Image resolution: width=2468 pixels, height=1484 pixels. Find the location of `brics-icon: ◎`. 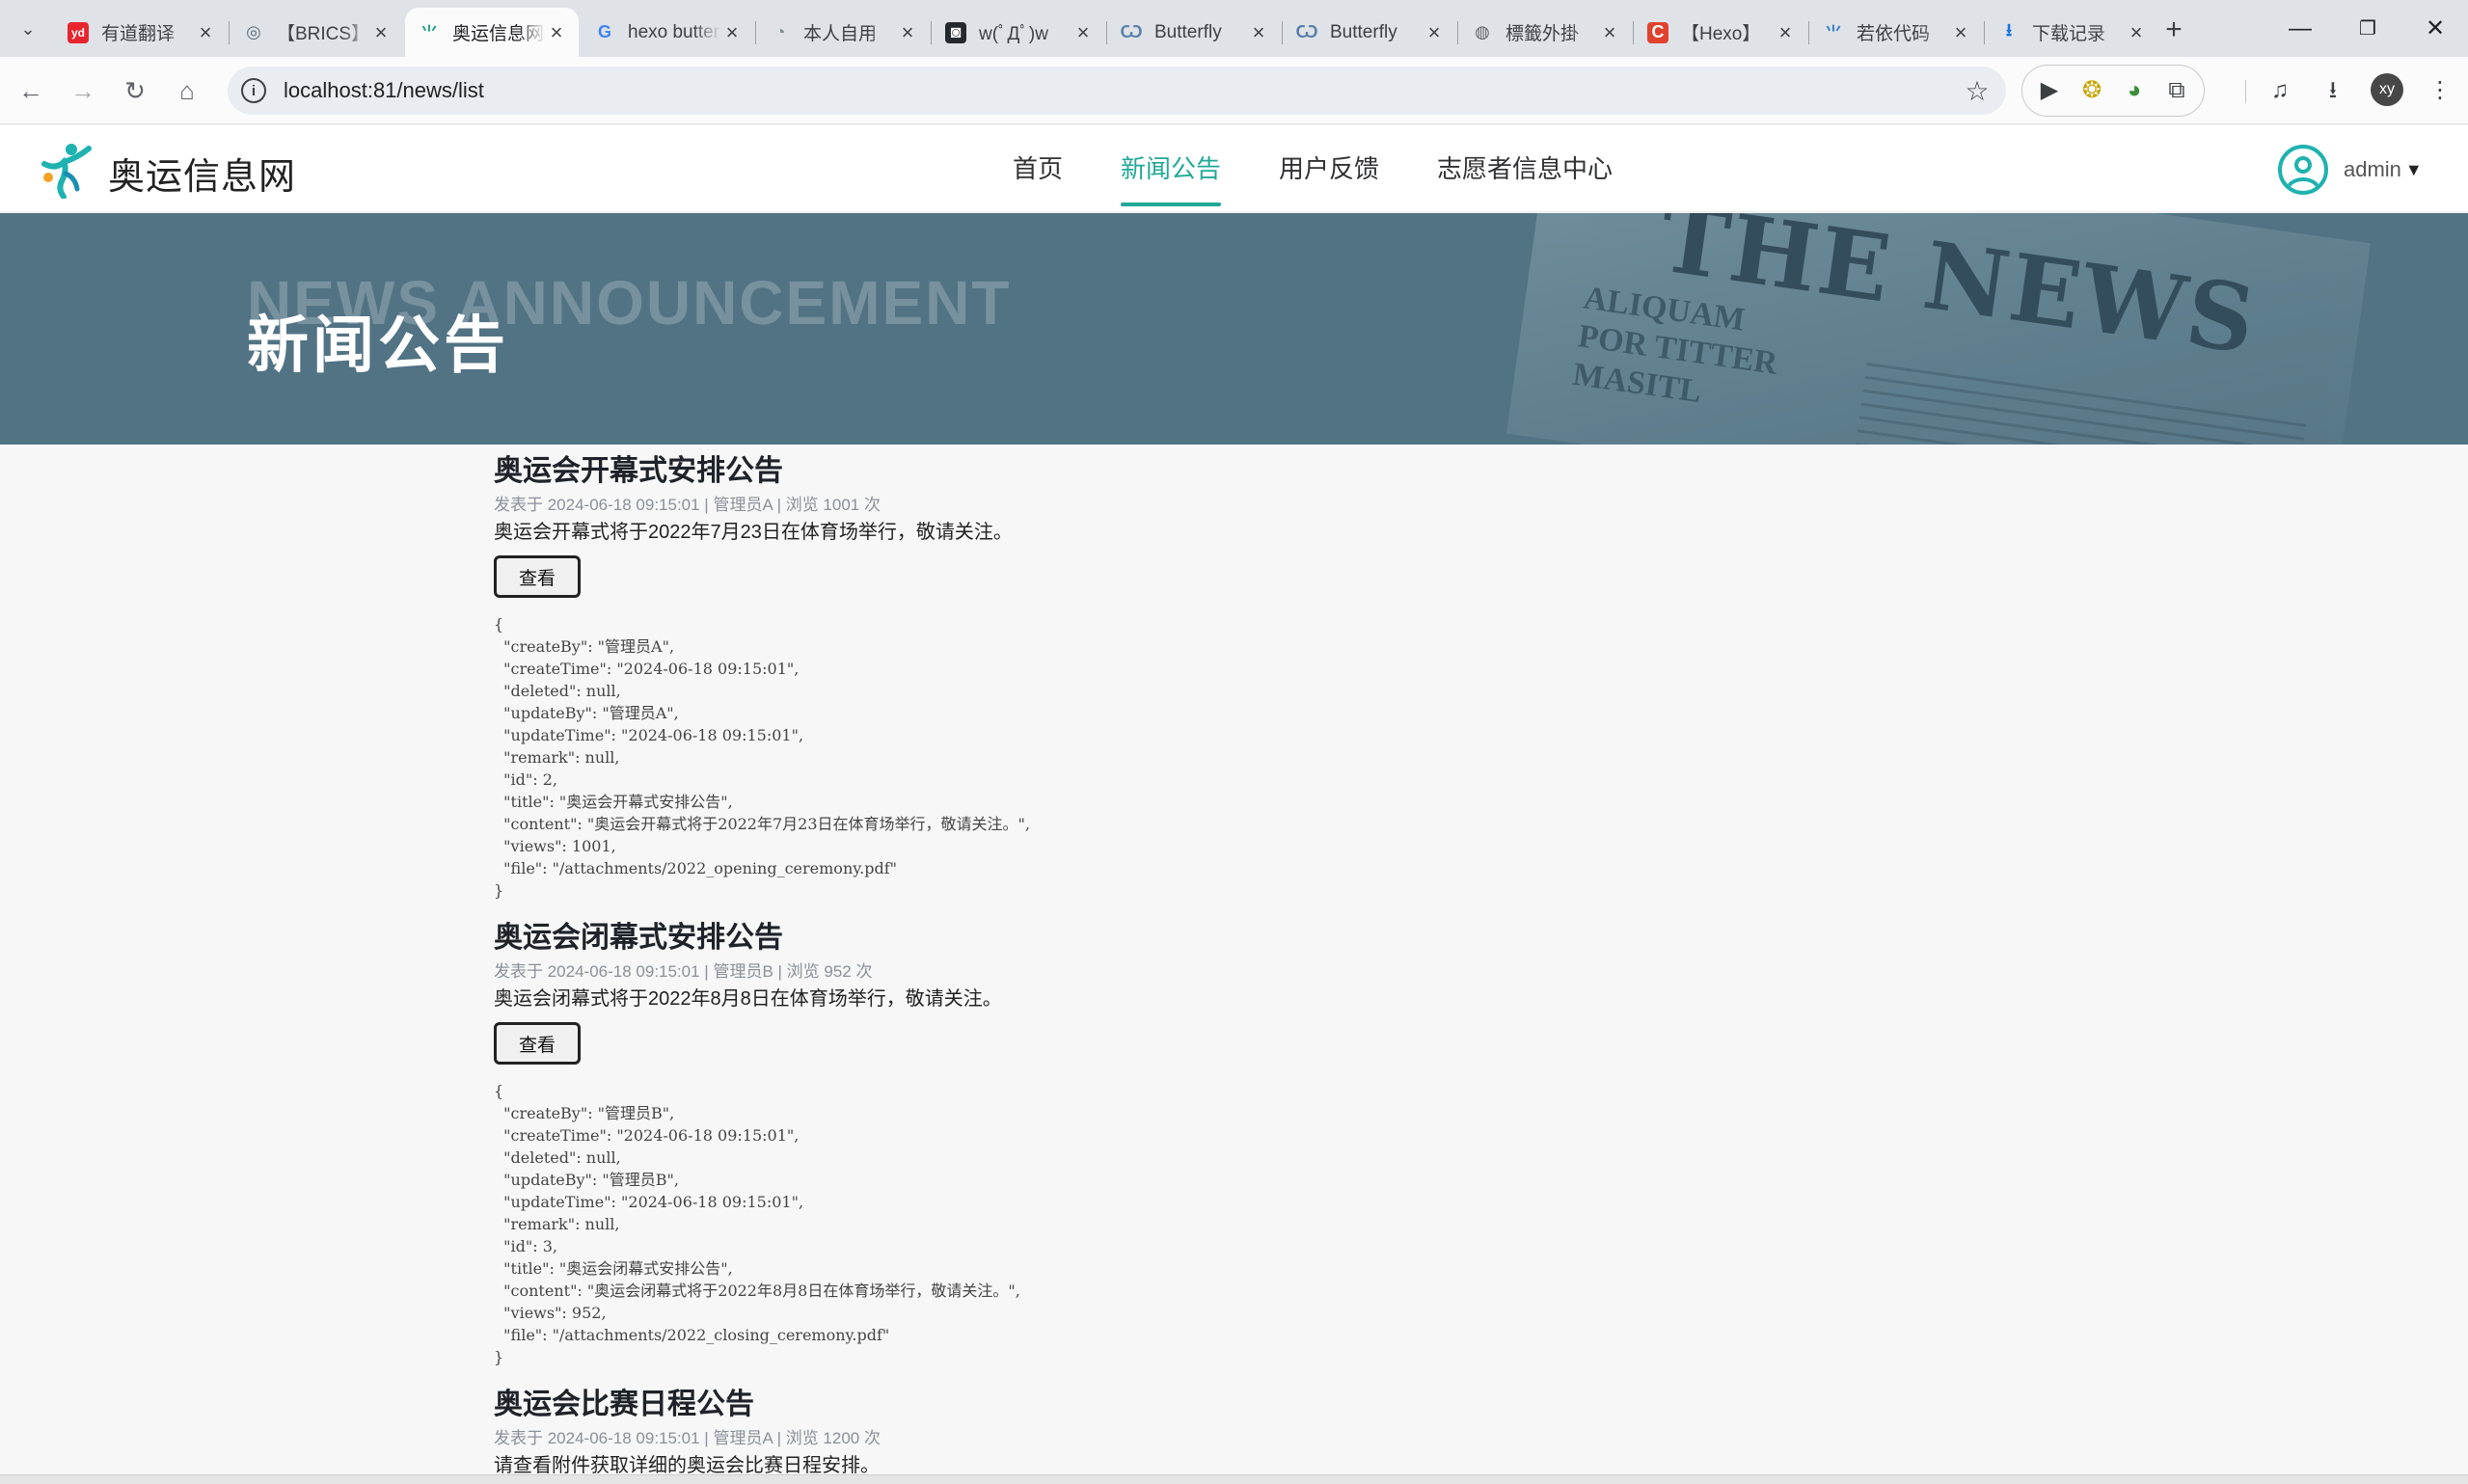

brics-icon: ◎ is located at coordinates (253, 31).